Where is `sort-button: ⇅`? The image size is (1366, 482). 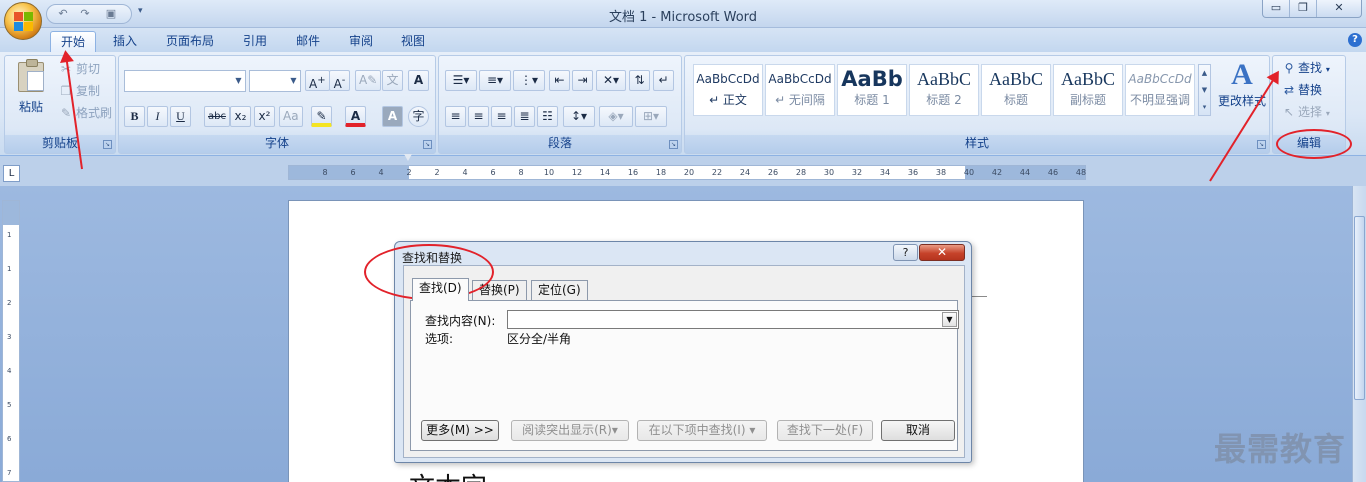 sort-button: ⇅ is located at coordinates (639, 80).